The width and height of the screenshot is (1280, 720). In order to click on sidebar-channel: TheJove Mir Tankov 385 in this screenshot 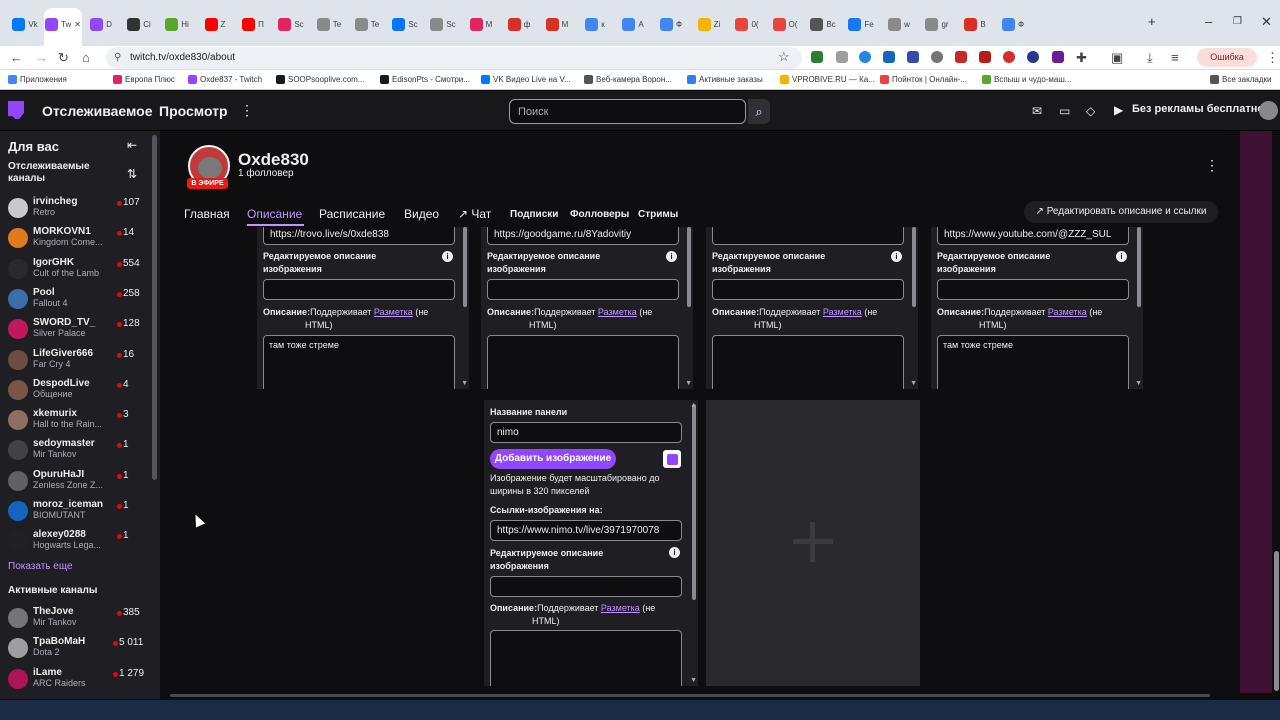, I will do `click(75, 618)`.